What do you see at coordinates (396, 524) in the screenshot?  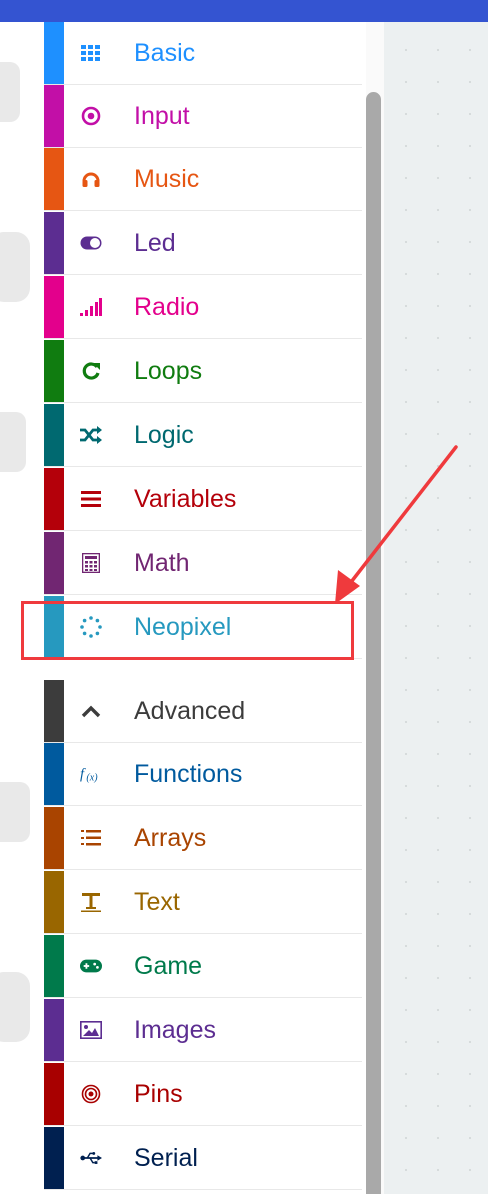 I see `annotation-arrow` at bounding box center [396, 524].